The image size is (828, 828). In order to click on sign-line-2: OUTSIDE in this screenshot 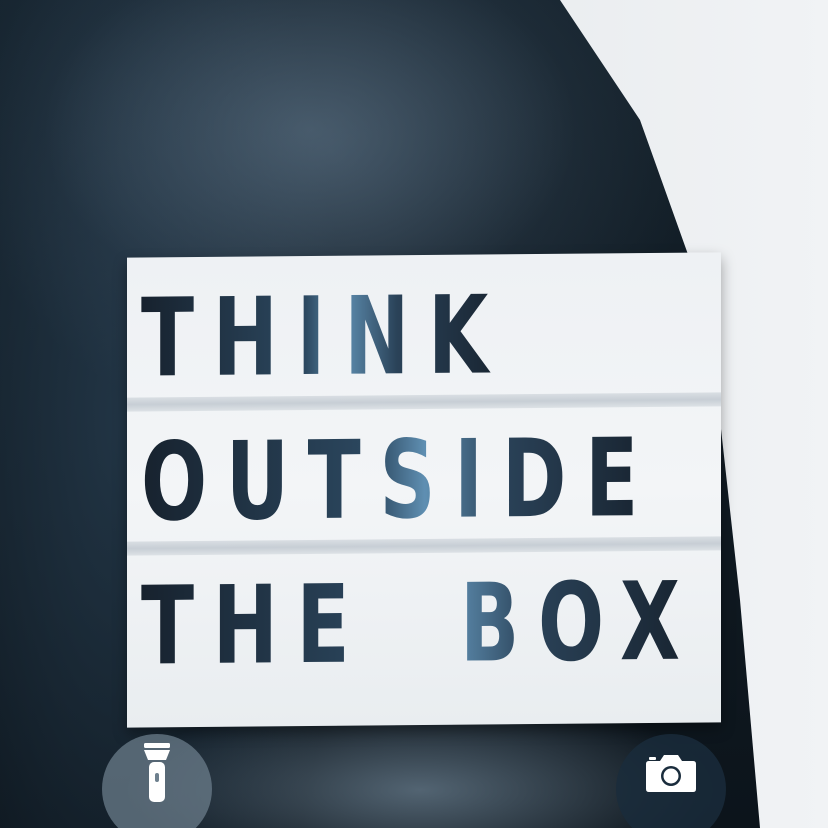, I will do `click(399, 480)`.